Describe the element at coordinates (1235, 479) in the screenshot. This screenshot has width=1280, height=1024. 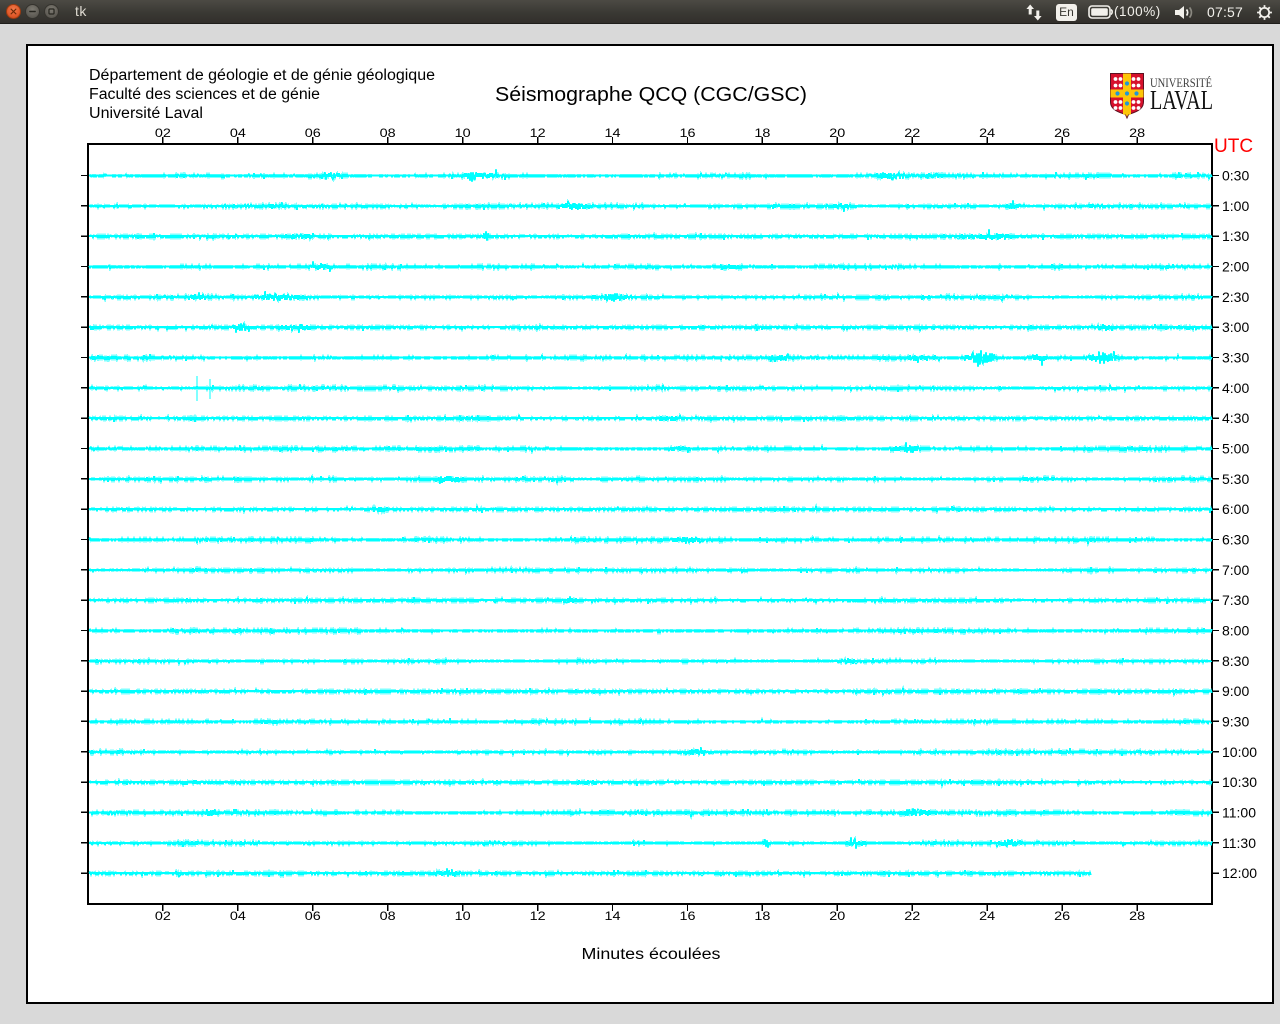
I see `svg-text: 5:30` at that location.